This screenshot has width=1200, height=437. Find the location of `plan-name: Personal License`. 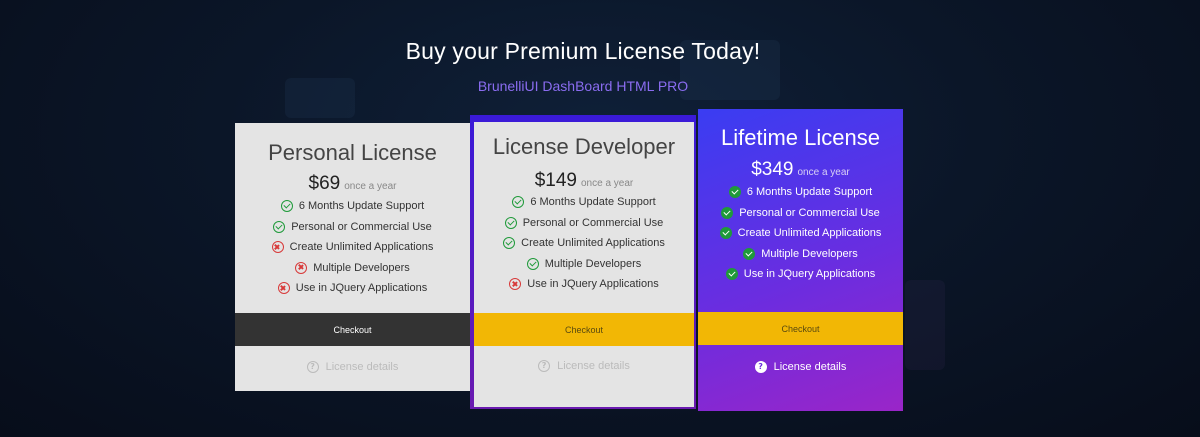

plan-name: Personal License is located at coordinates (352, 152).